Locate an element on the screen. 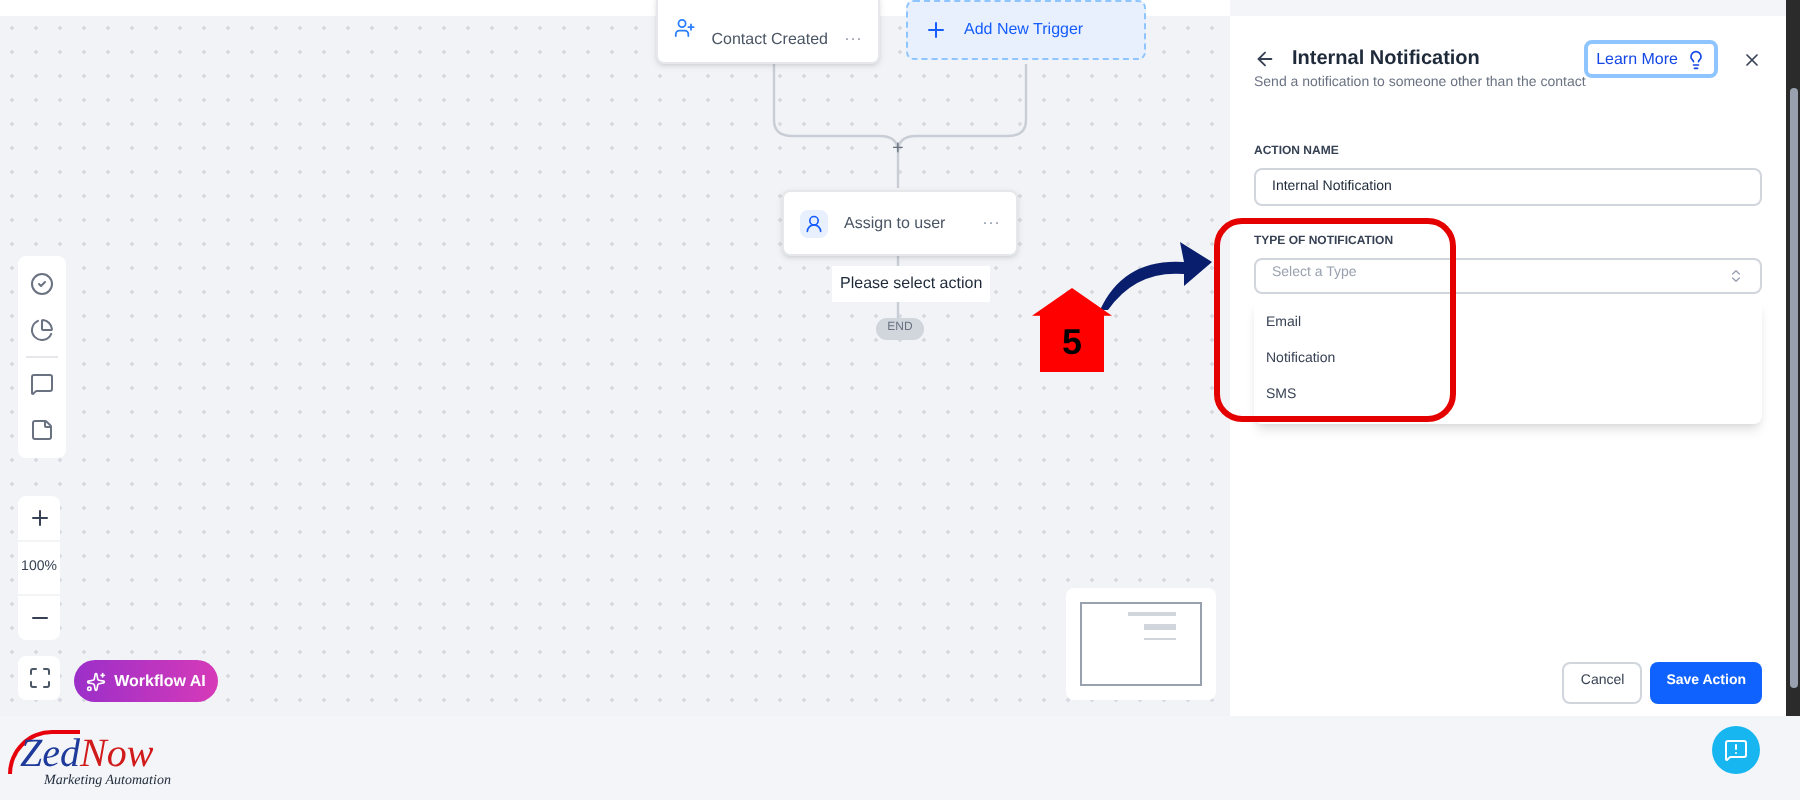 The image size is (1800, 800). logo-word: Now is located at coordinates (117, 753).